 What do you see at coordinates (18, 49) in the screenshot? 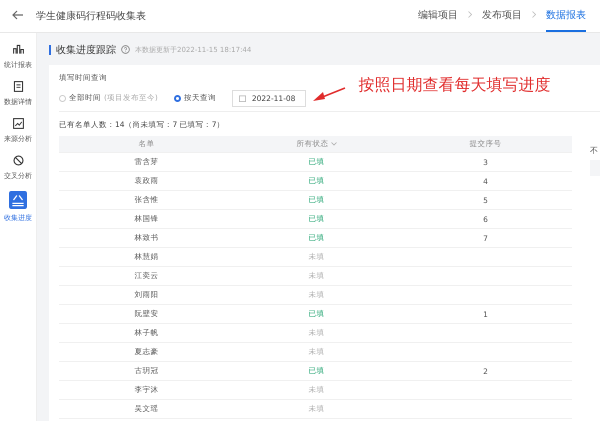
I see `bars-icon` at bounding box center [18, 49].